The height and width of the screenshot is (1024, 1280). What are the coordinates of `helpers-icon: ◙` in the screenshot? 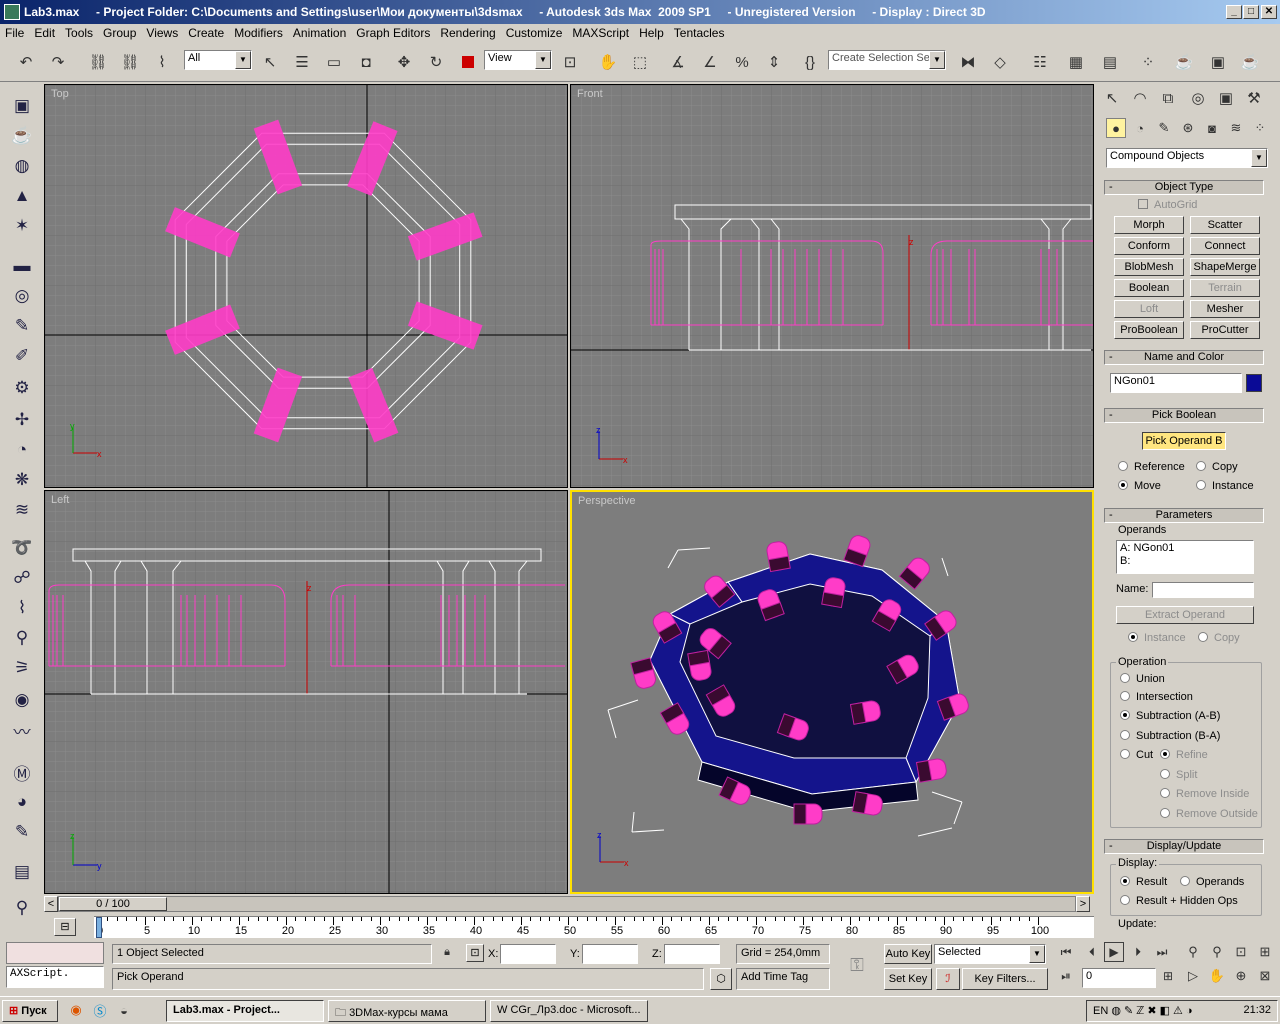 It's located at (1212, 128).